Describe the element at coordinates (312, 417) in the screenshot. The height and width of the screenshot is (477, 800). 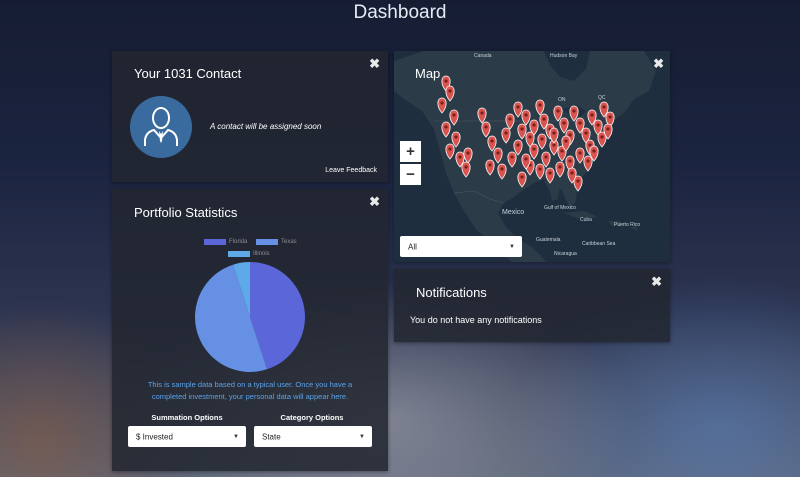
I see `category-options-label: Category Options` at that location.